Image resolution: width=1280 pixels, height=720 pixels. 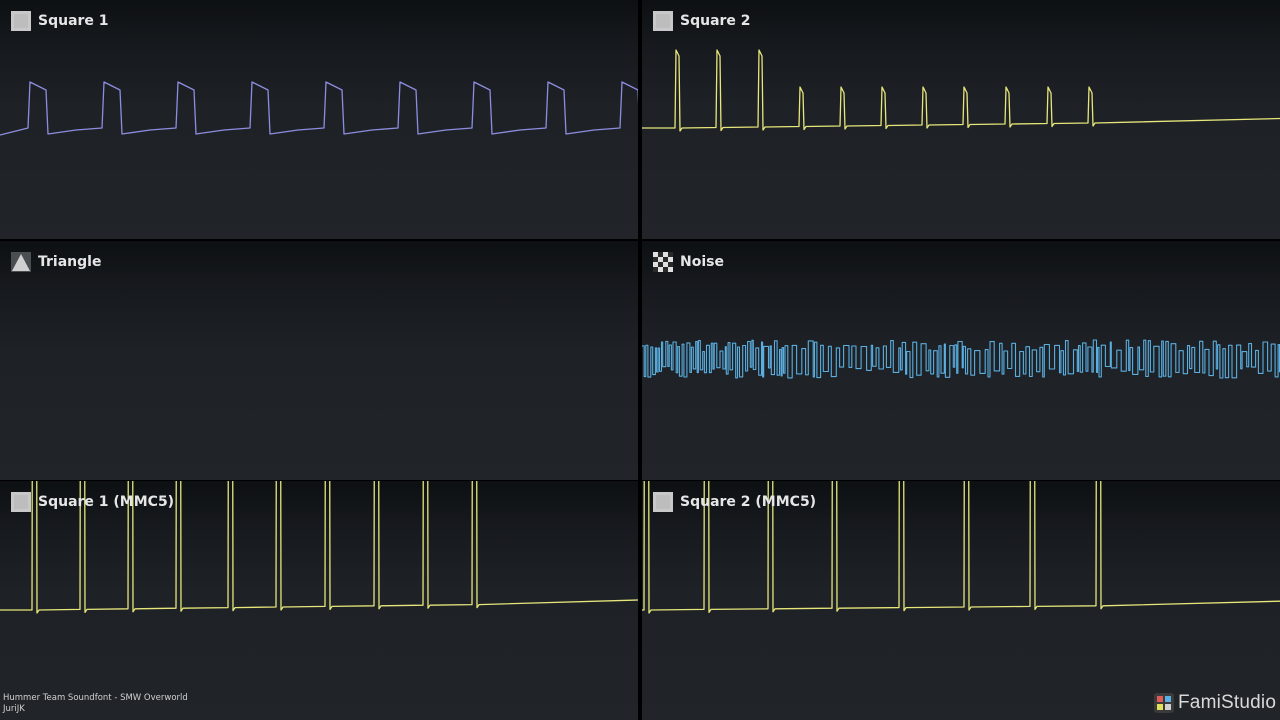 I want to click on waveform-square-1-mmc5, so click(x=319, y=547).